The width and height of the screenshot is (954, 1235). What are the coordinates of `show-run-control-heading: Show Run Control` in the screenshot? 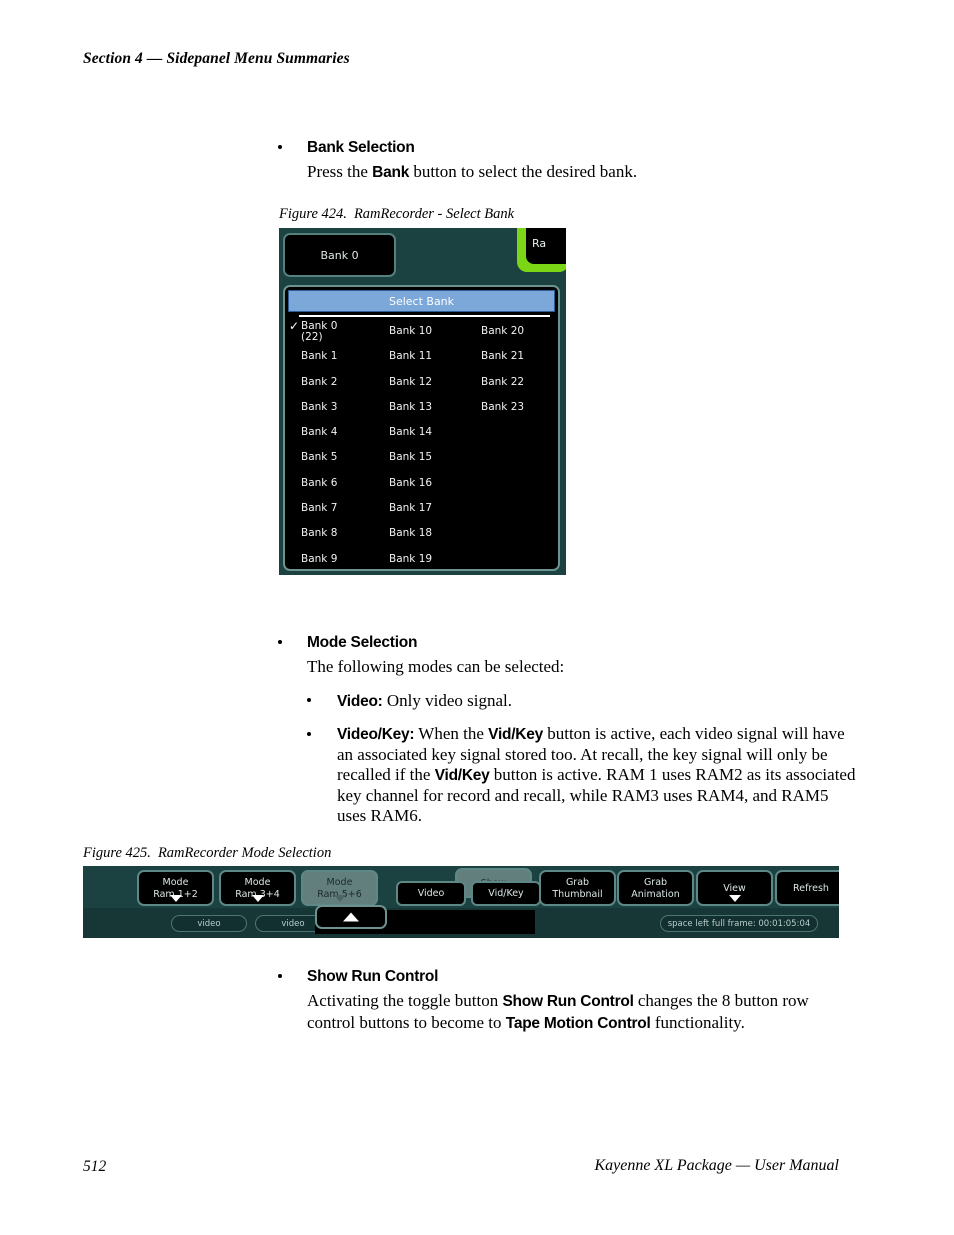 It's located at (373, 976).